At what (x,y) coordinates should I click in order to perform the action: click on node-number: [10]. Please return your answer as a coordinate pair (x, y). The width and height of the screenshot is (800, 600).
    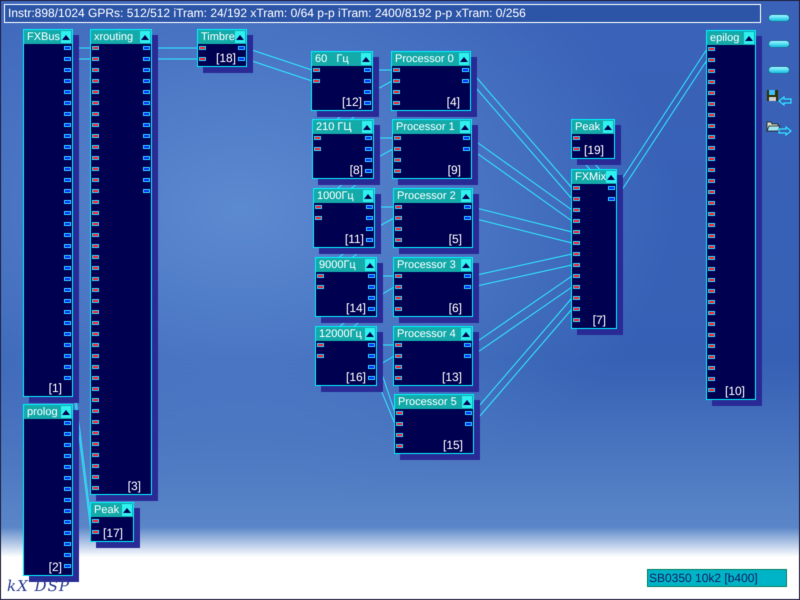
    Looking at the image, I should click on (734, 391).